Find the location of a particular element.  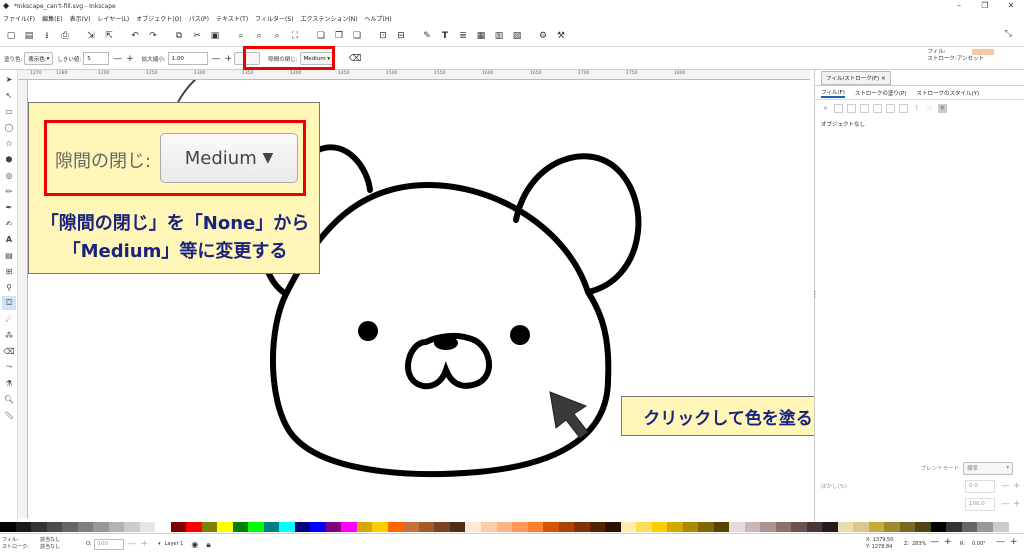

opacity-plus-icon: + is located at coordinates (1017, 504).